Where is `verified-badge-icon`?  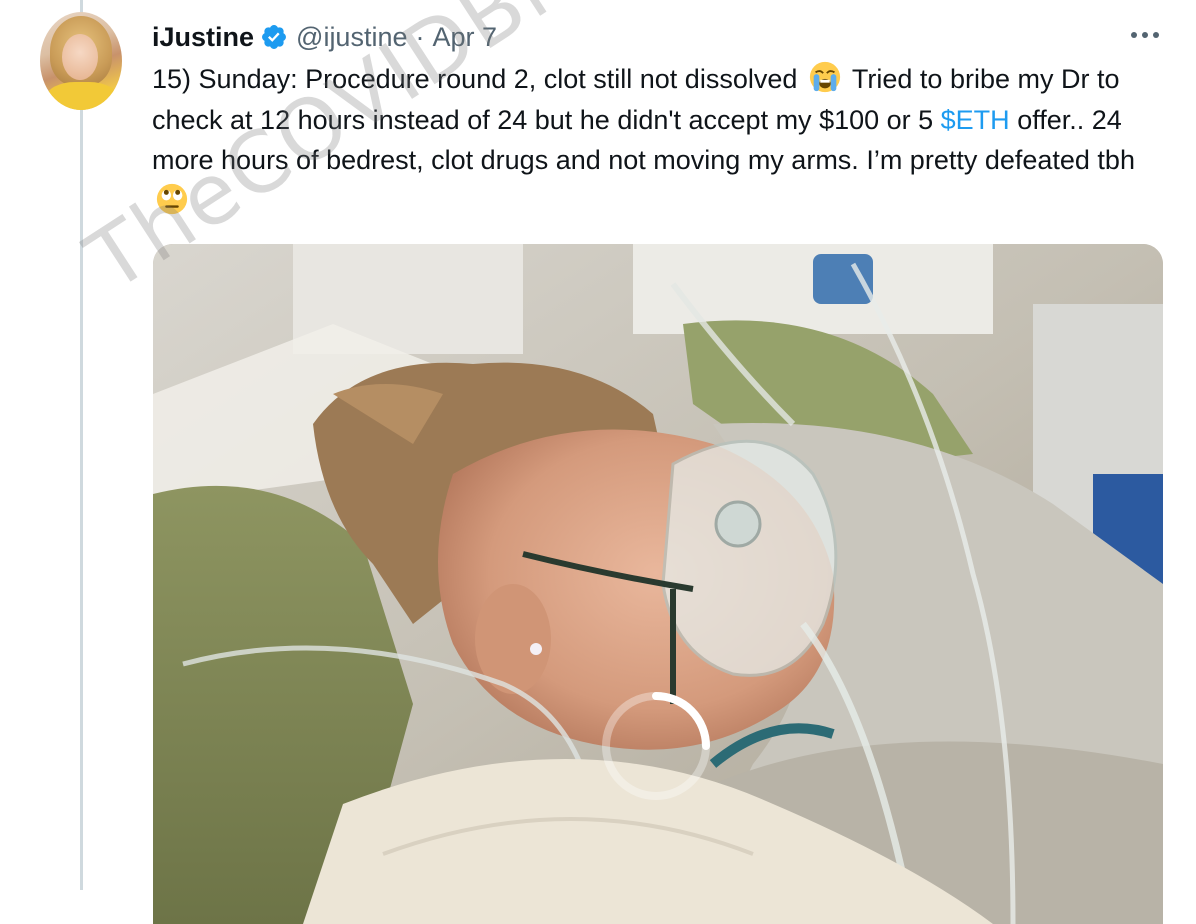
verified-badge-icon is located at coordinates (274, 37).